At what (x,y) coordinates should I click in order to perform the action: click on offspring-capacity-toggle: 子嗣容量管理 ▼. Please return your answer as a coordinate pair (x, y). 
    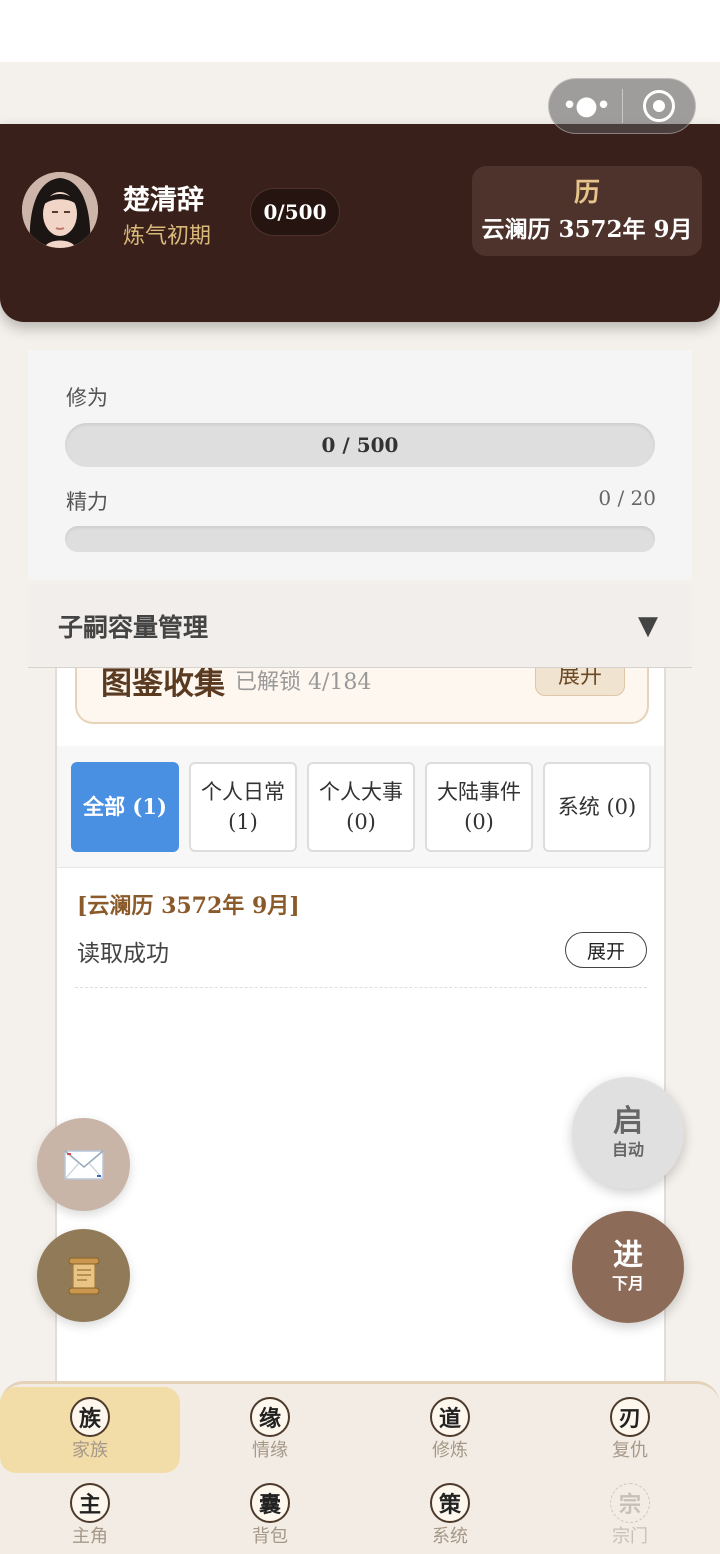
    Looking at the image, I should click on (360, 626).